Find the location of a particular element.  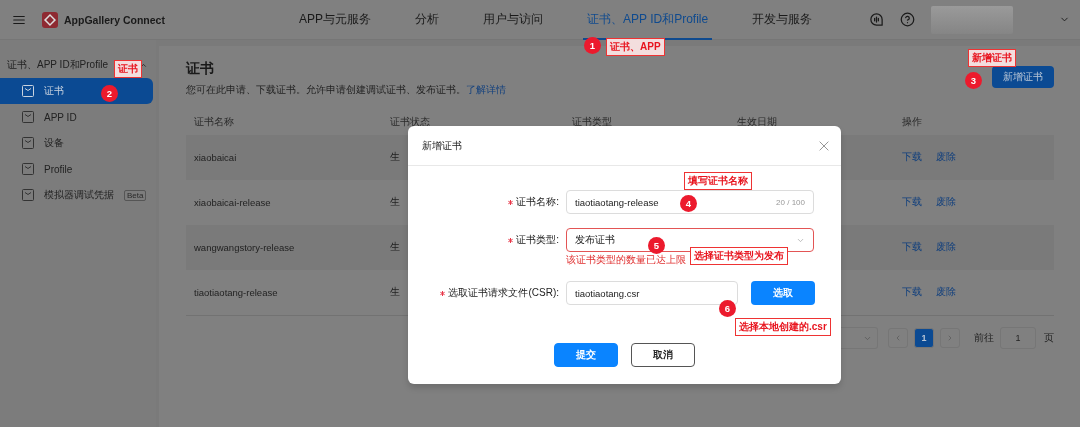

character-counter: 20 / 100 is located at coordinates (790, 202).